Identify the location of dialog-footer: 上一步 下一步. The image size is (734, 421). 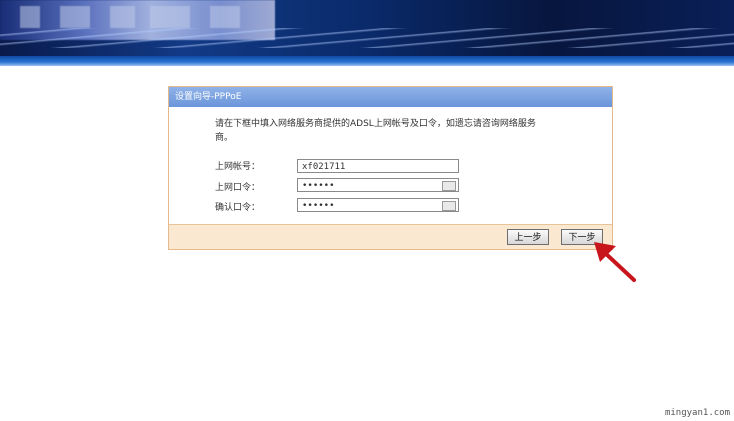
(390, 236).